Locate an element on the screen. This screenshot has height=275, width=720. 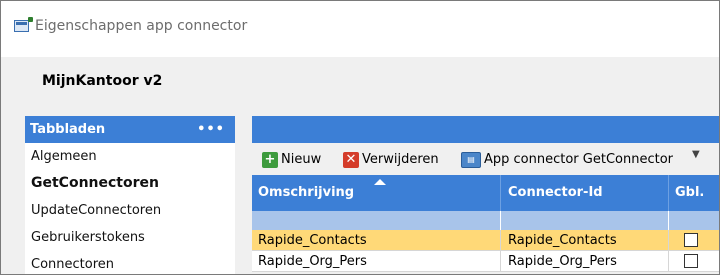
sidebar-header: Tabbladen ••• is located at coordinates (130, 129).